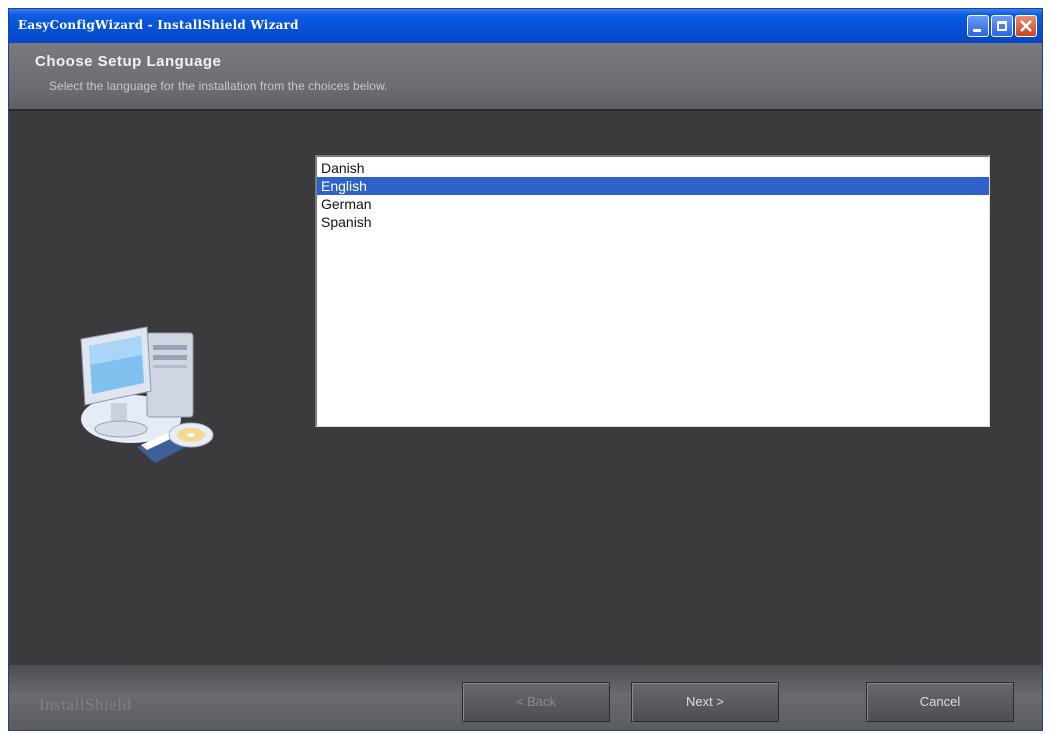 Image resolution: width=1051 pixels, height=734 pixels. What do you see at coordinates (940, 702) in the screenshot?
I see `cancel-button: Cancel` at bounding box center [940, 702].